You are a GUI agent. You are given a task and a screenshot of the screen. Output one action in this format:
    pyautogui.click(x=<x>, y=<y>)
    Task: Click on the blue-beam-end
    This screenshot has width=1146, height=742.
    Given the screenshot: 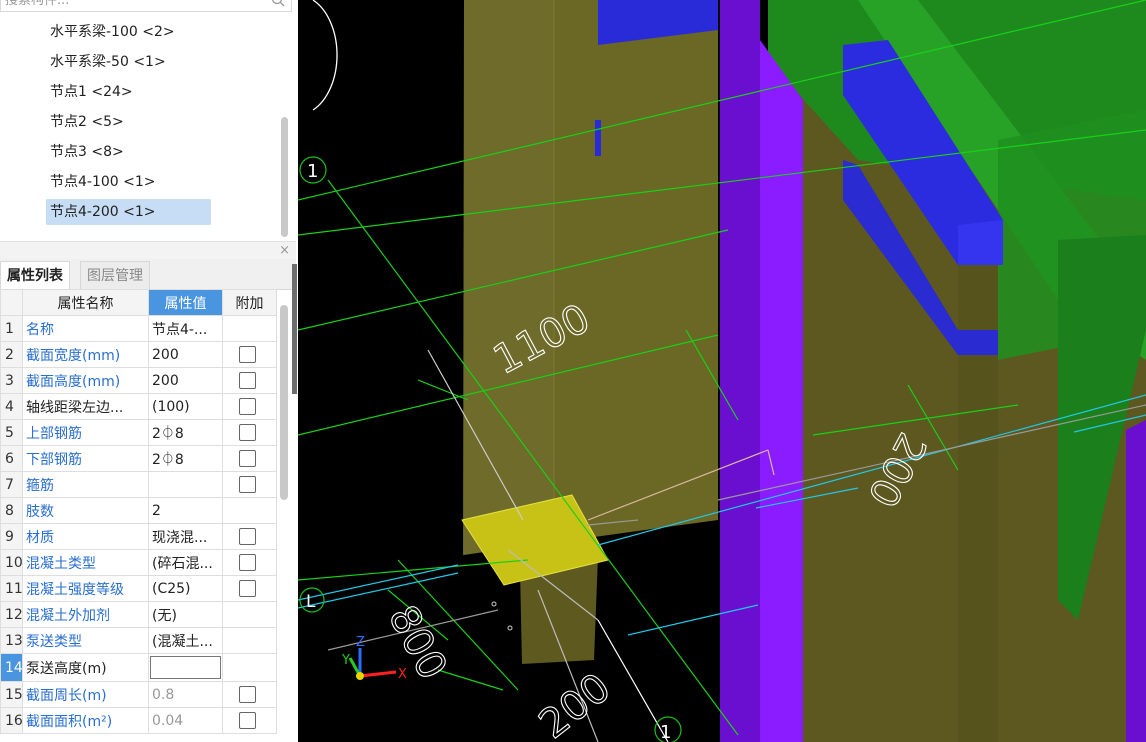 What is the action you would take?
    pyautogui.click(x=980, y=242)
    